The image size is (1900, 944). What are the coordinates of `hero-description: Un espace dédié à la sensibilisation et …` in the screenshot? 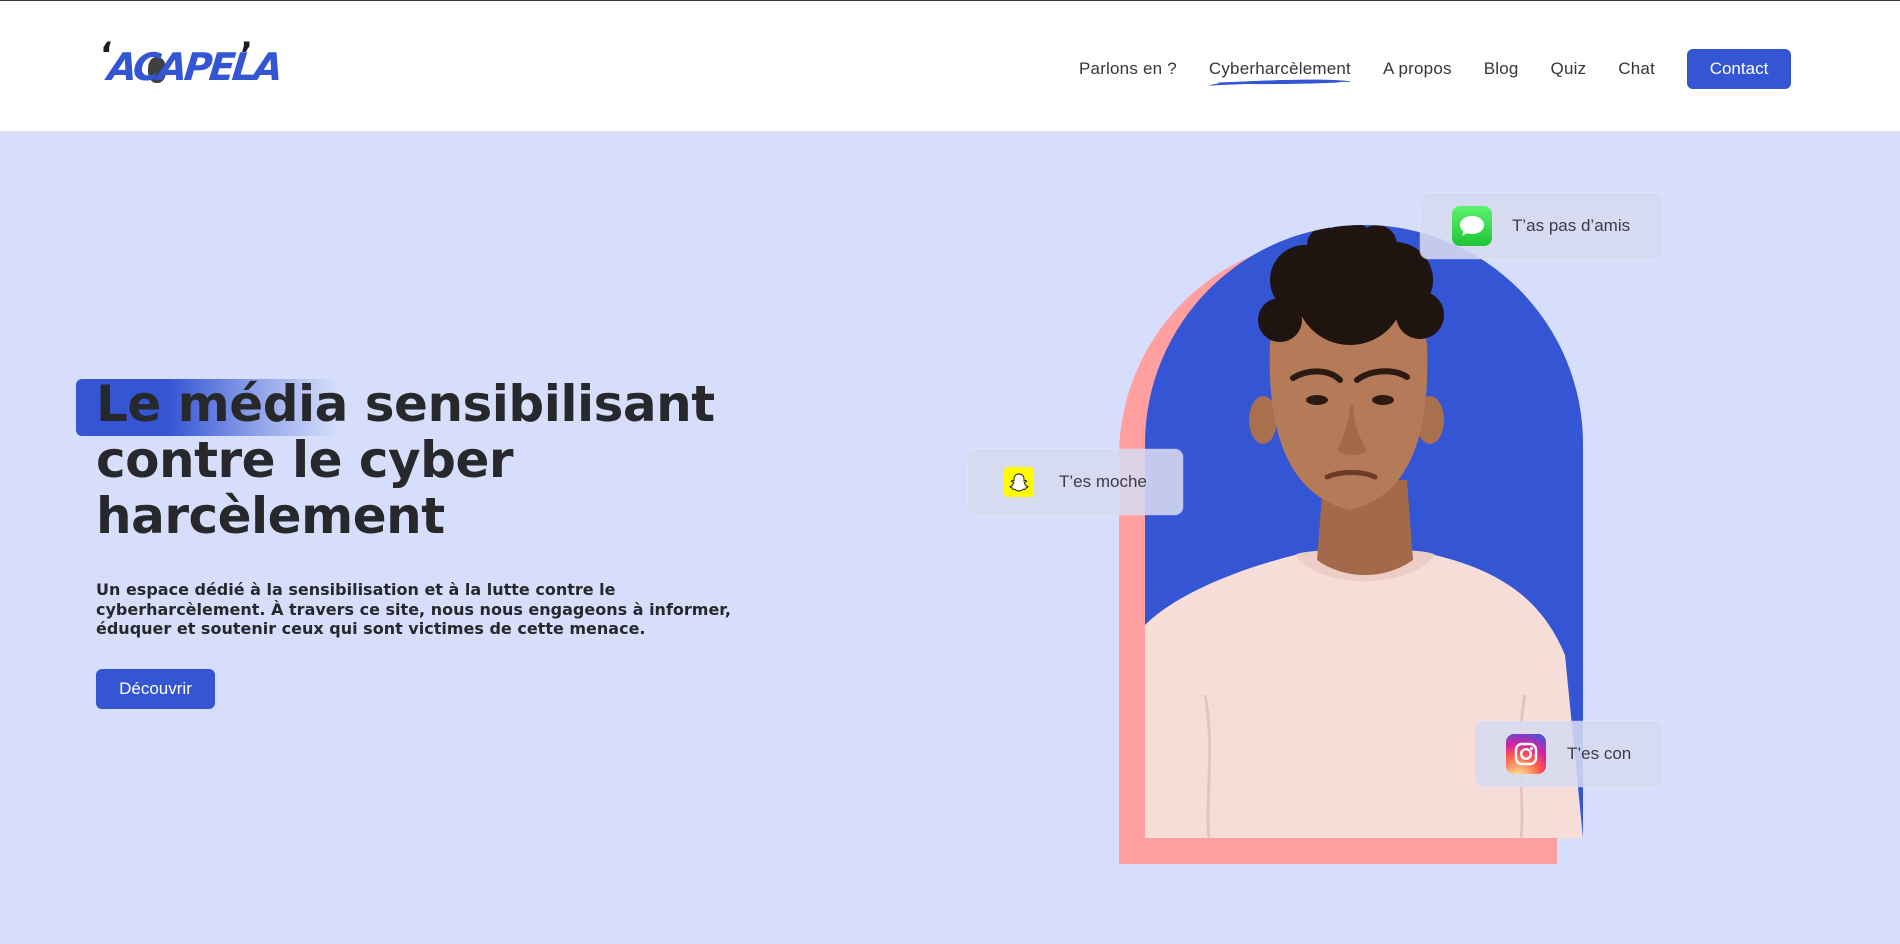 It's located at (413, 609).